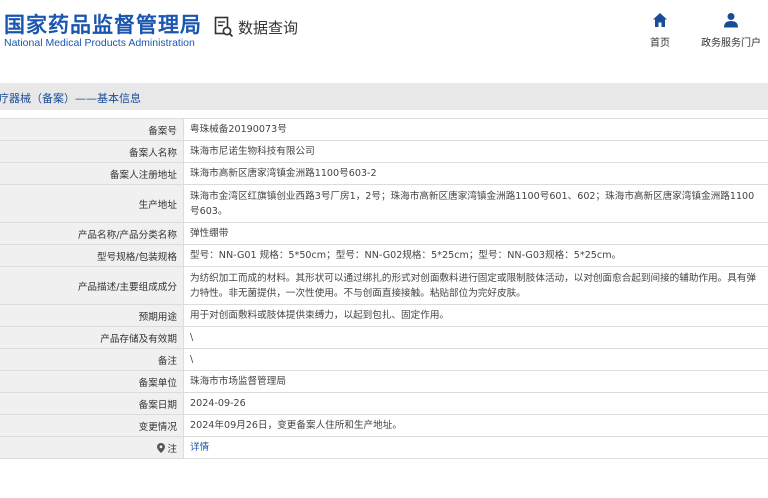 The width and height of the screenshot is (768, 498). Describe the element at coordinates (92, 129) in the screenshot. I see `row-label: 备案号` at that location.